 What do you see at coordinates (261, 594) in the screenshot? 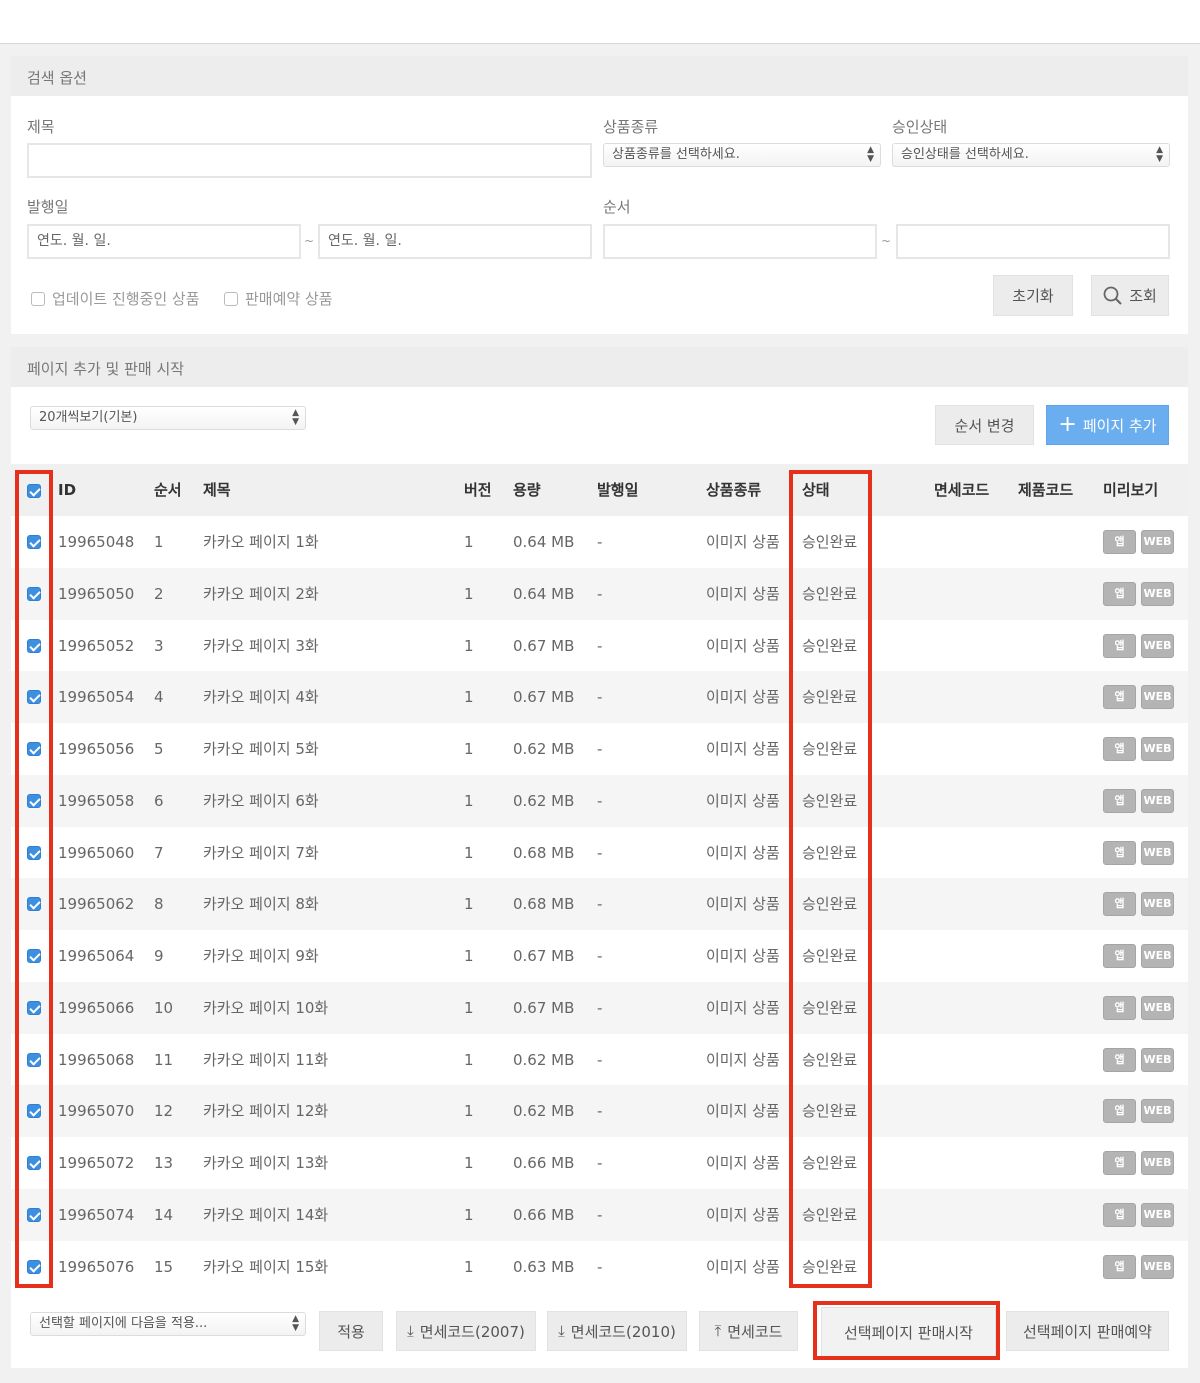
I see `cell-title: 카카오 페이지 2화` at bounding box center [261, 594].